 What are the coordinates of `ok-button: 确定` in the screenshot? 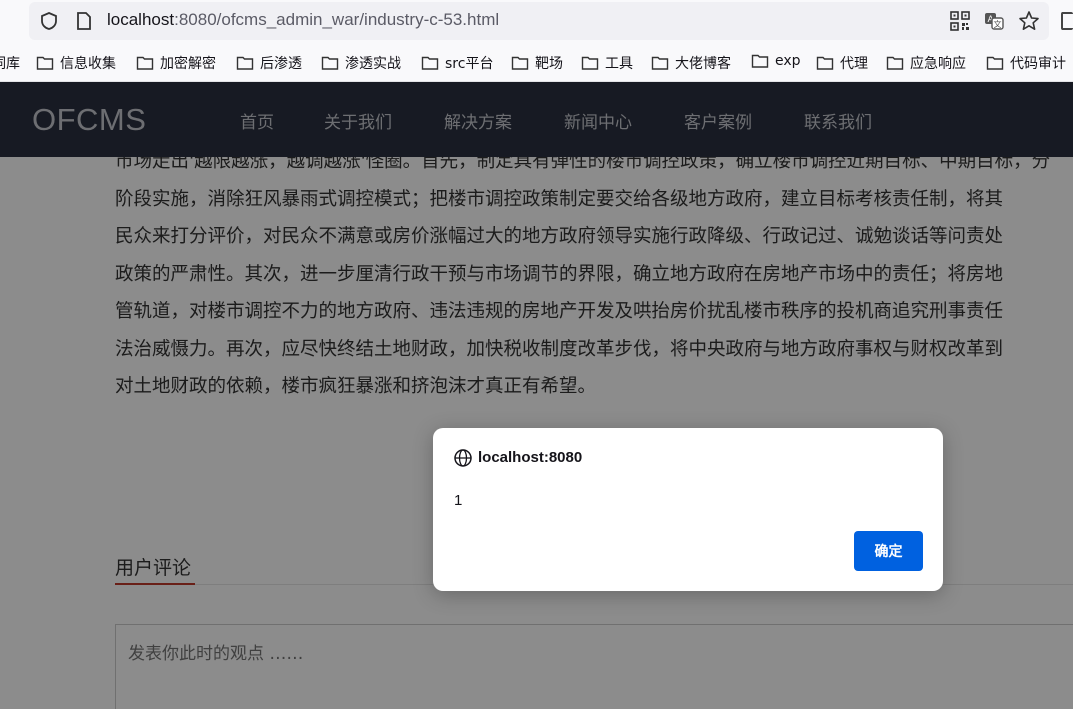 It's located at (888, 551).